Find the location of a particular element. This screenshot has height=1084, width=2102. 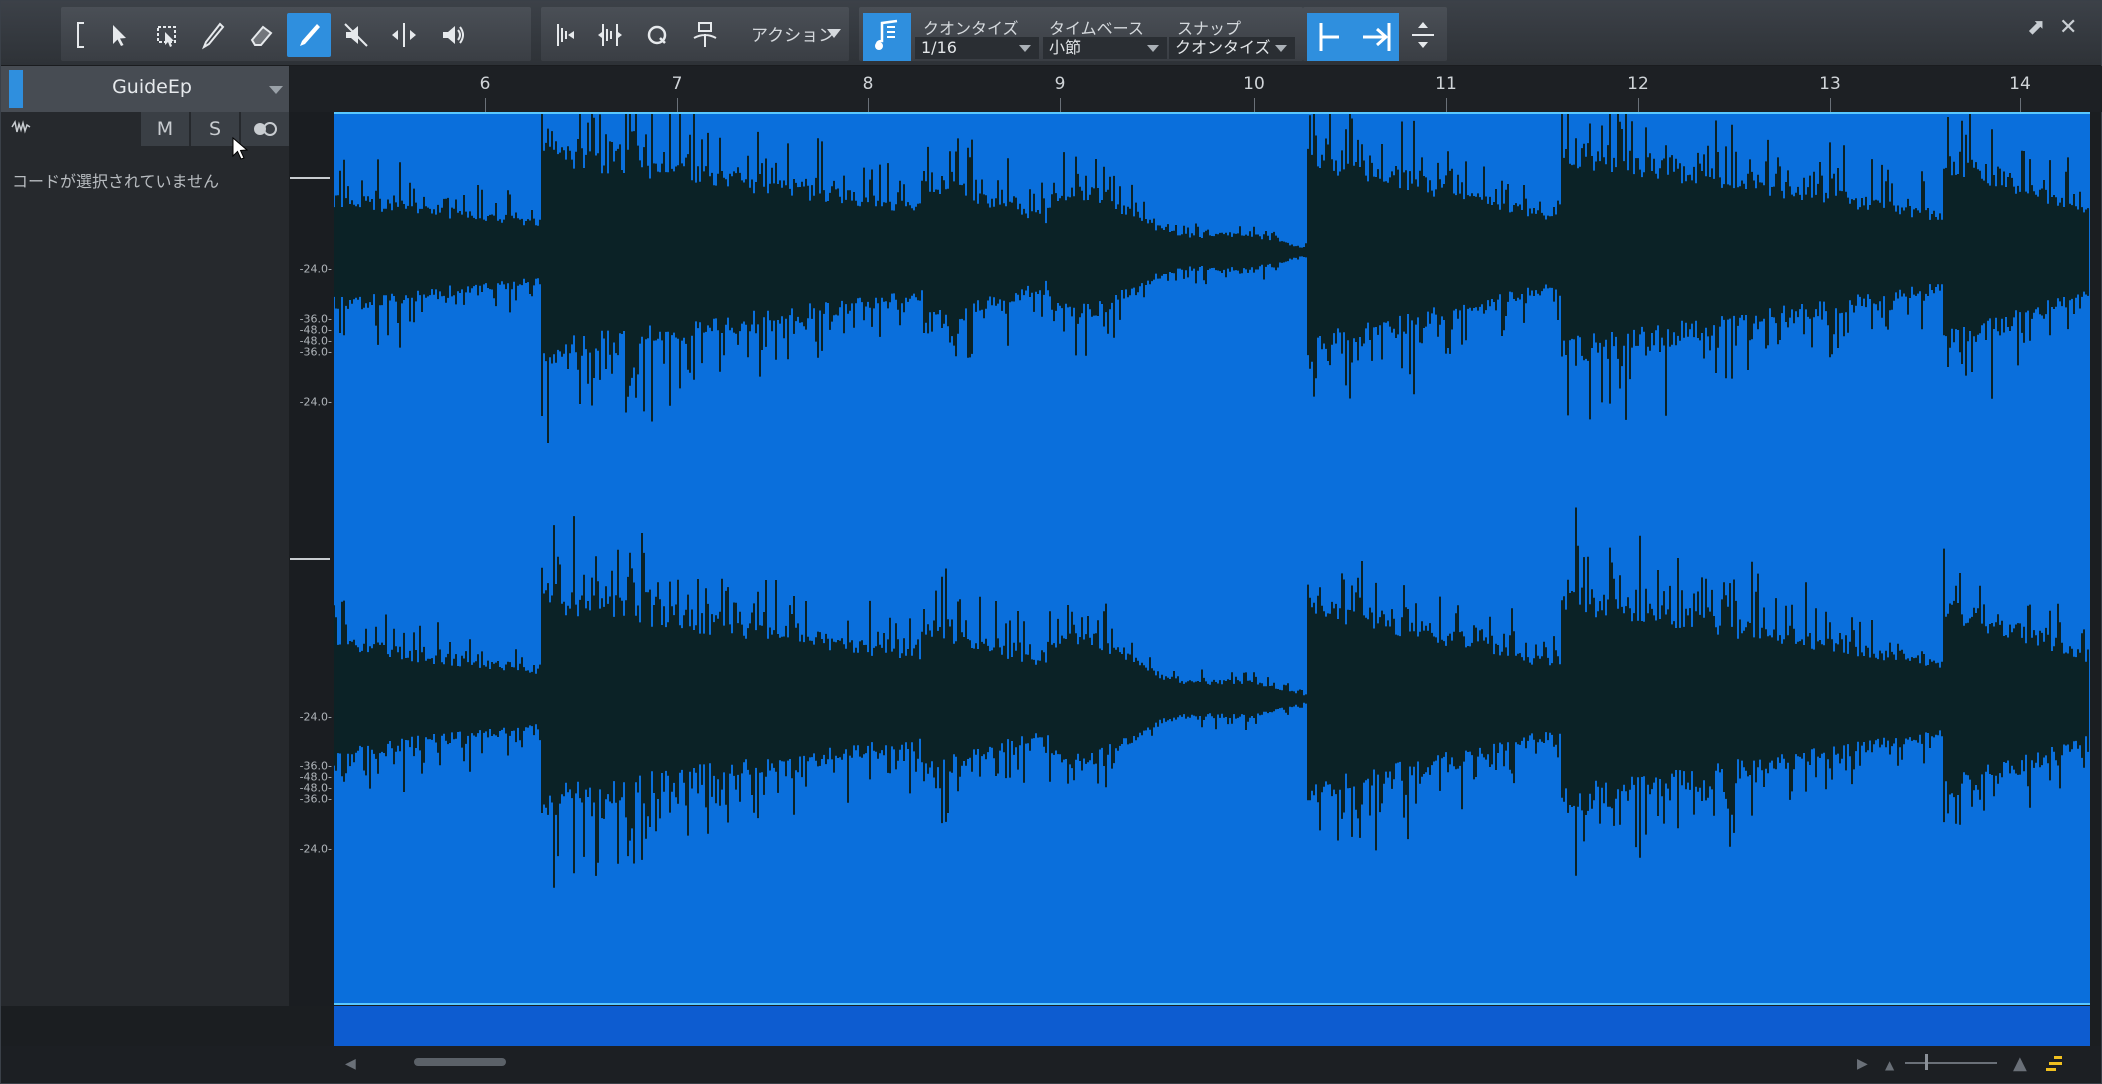

bar-ruler: 6 7 8 9 10 11 12 13 14 is located at coordinates (1196, 89).